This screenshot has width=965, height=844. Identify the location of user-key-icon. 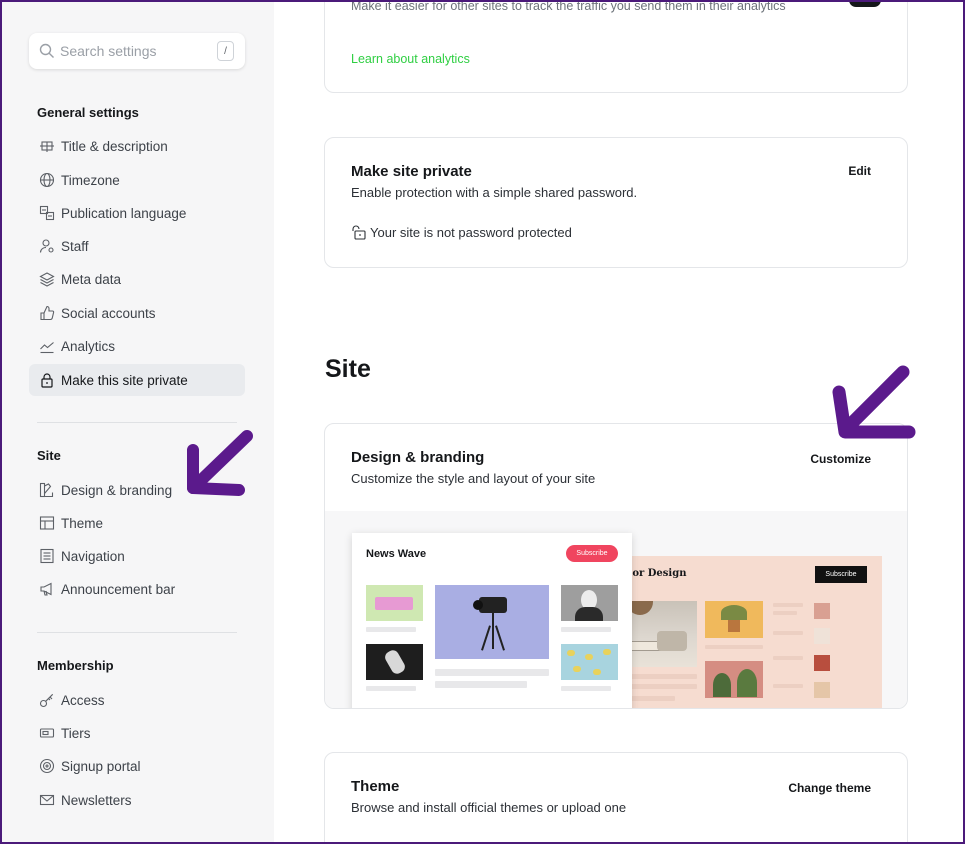
(47, 246).